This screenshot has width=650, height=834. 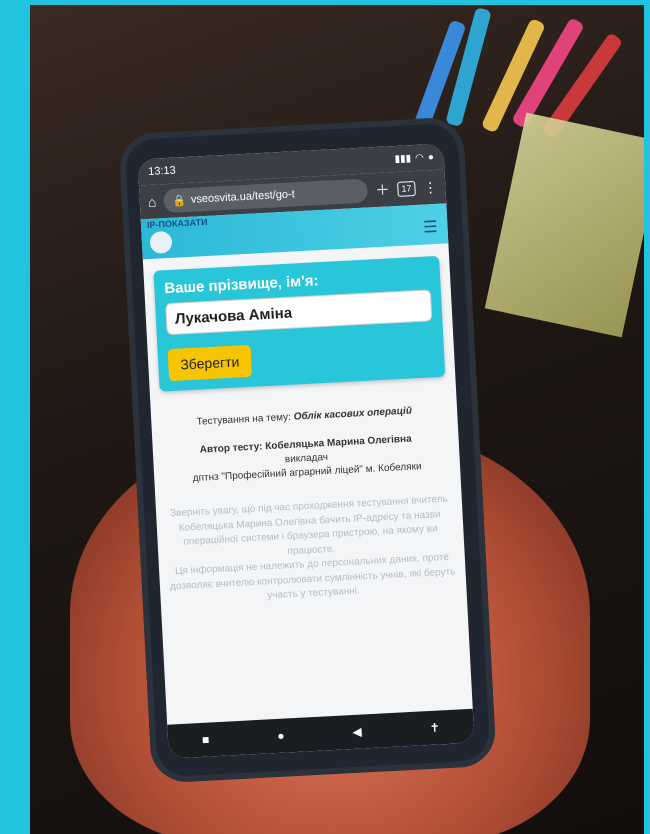 I want to click on hamburger-icon: ☰, so click(x=430, y=227).